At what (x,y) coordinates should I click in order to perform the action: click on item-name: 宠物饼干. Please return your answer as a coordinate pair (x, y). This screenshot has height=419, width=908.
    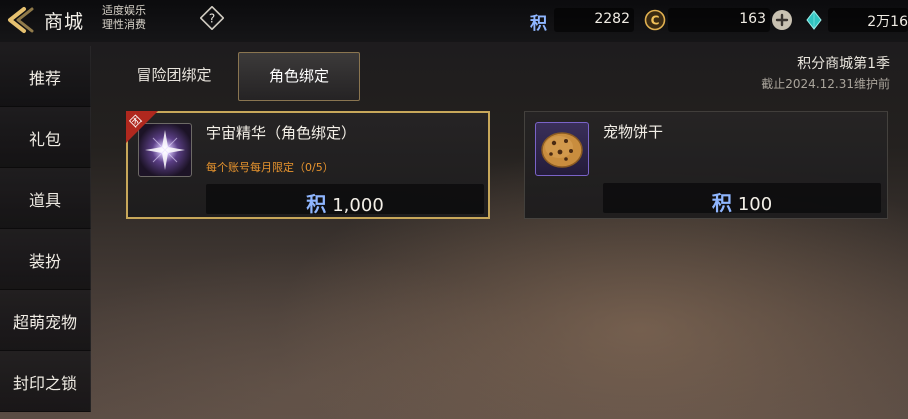
    Looking at the image, I should click on (633, 132).